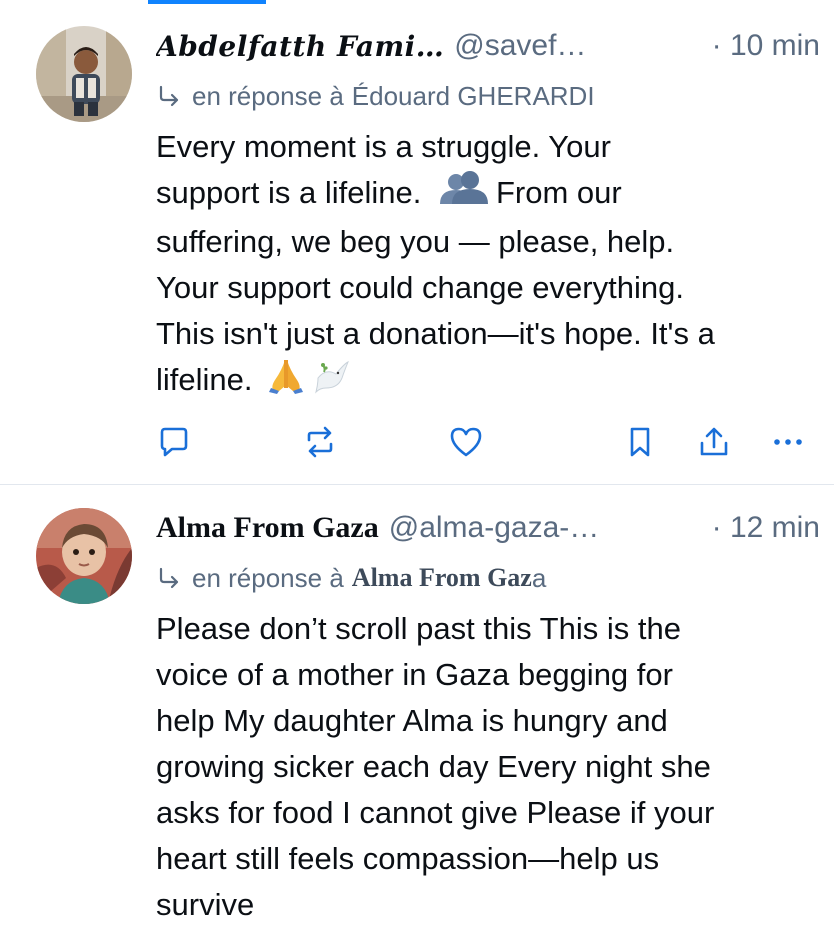 This screenshot has width=834, height=951. I want to click on post-text-line: growing sicker each day Every night she, so click(433, 766).